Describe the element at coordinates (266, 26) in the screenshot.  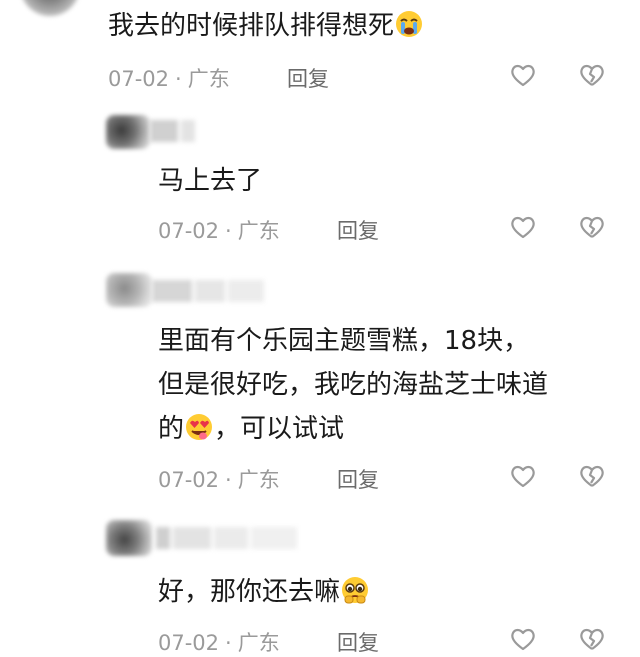
I see `comment-text: 我去的时候排队排得想死` at that location.